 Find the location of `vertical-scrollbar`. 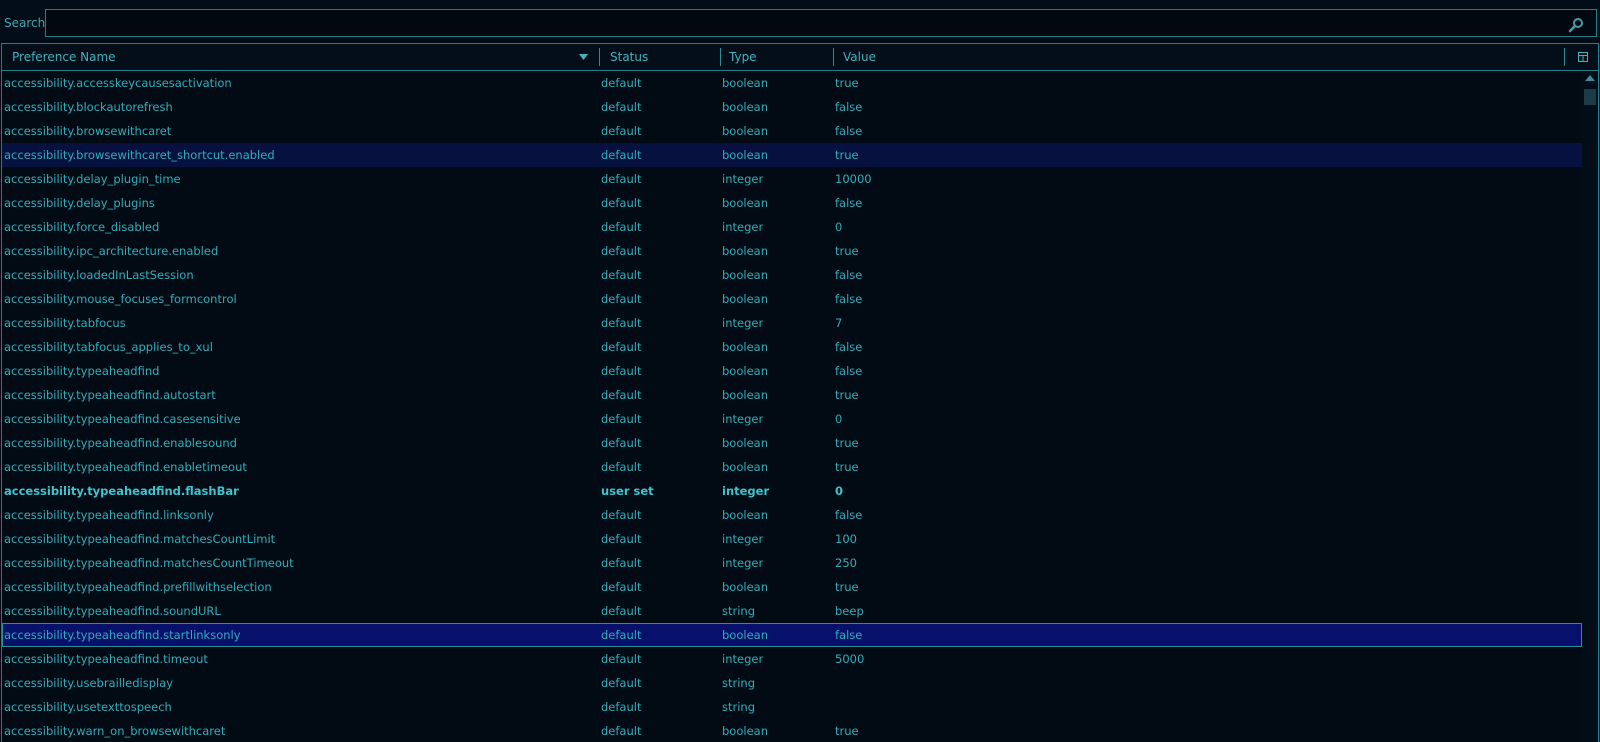

vertical-scrollbar is located at coordinates (1590, 406).